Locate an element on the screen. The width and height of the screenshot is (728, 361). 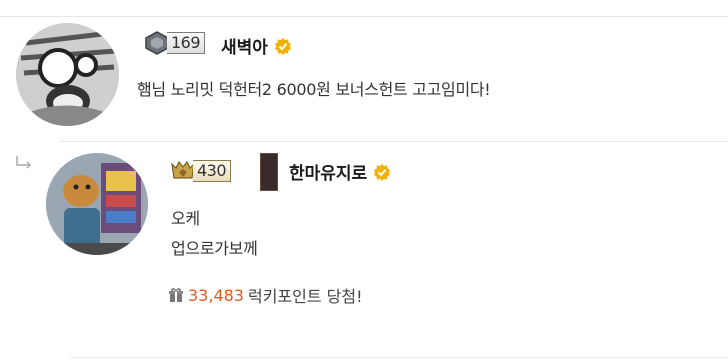
level-badge: 430 is located at coordinates (201, 171).